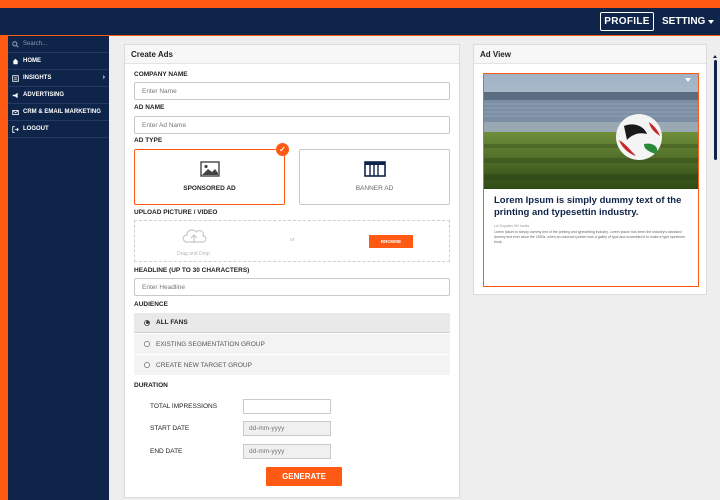 The image size is (720, 500). Describe the element at coordinates (688, 80) in the screenshot. I see `ad-menu-chevron-icon` at that location.